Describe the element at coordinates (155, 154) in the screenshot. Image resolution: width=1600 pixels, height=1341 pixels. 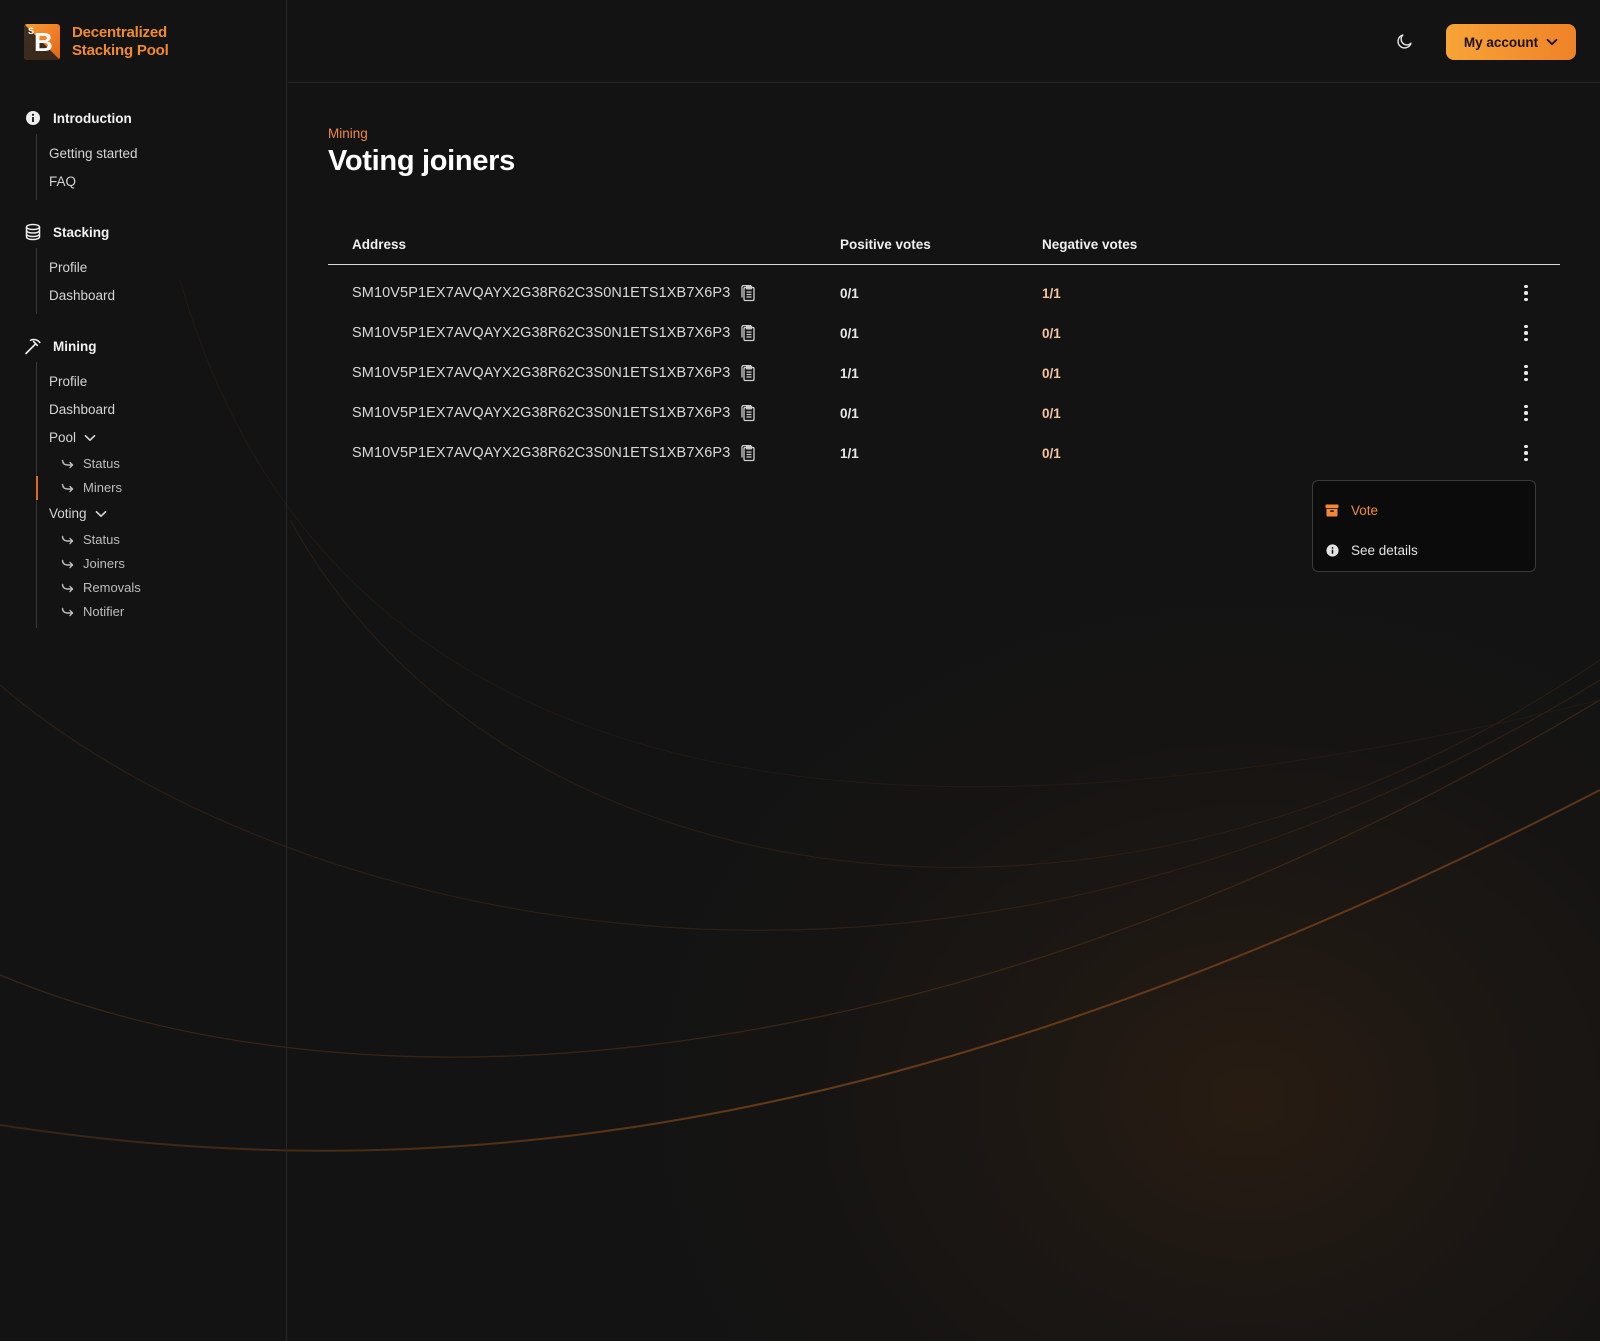
I see `sidebar-item-getting-started: Getting started` at that location.